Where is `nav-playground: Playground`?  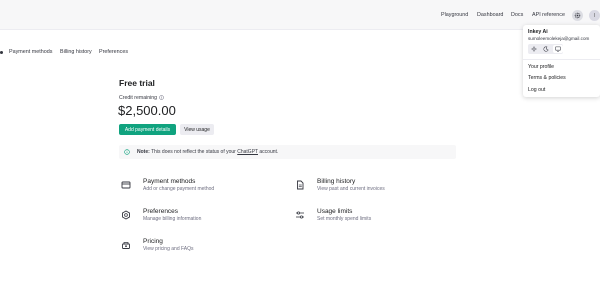
nav-playground: Playground is located at coordinates (454, 15).